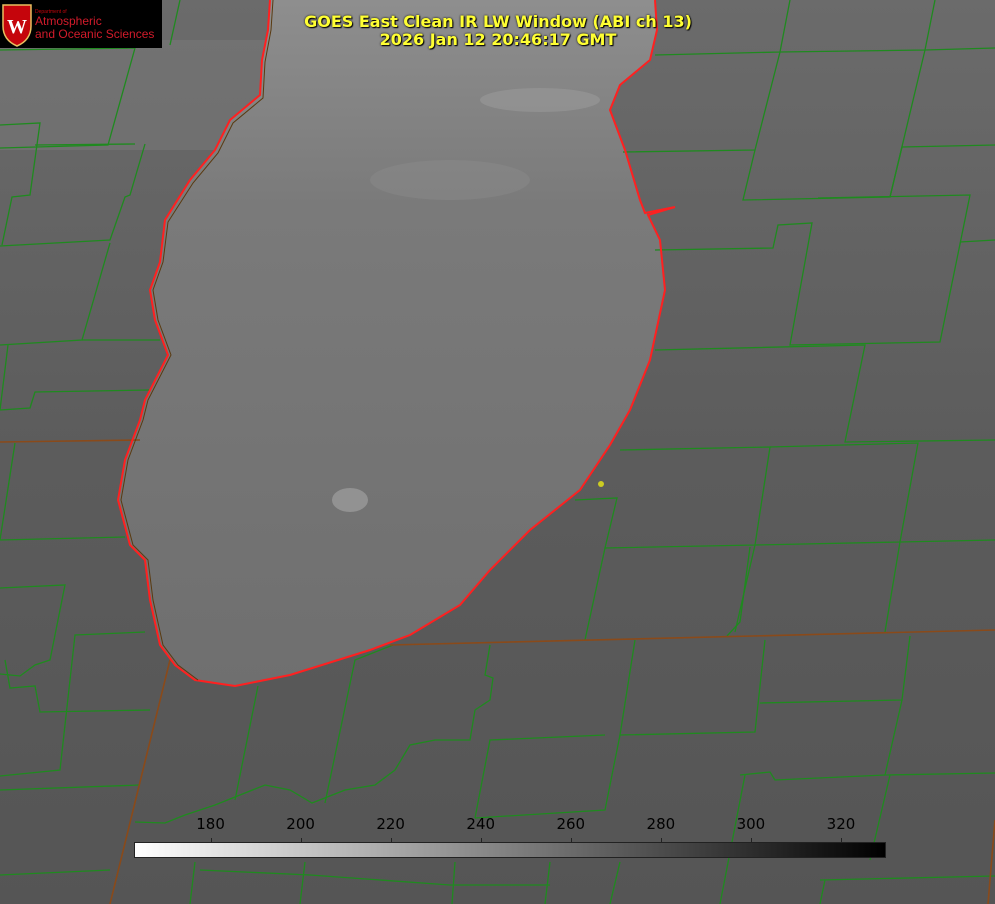 Image resolution: width=995 pixels, height=904 pixels. What do you see at coordinates (498, 21) in the screenshot?
I see `image-title: GOES East Clean IR LW Window (ABI ch 13)` at bounding box center [498, 21].